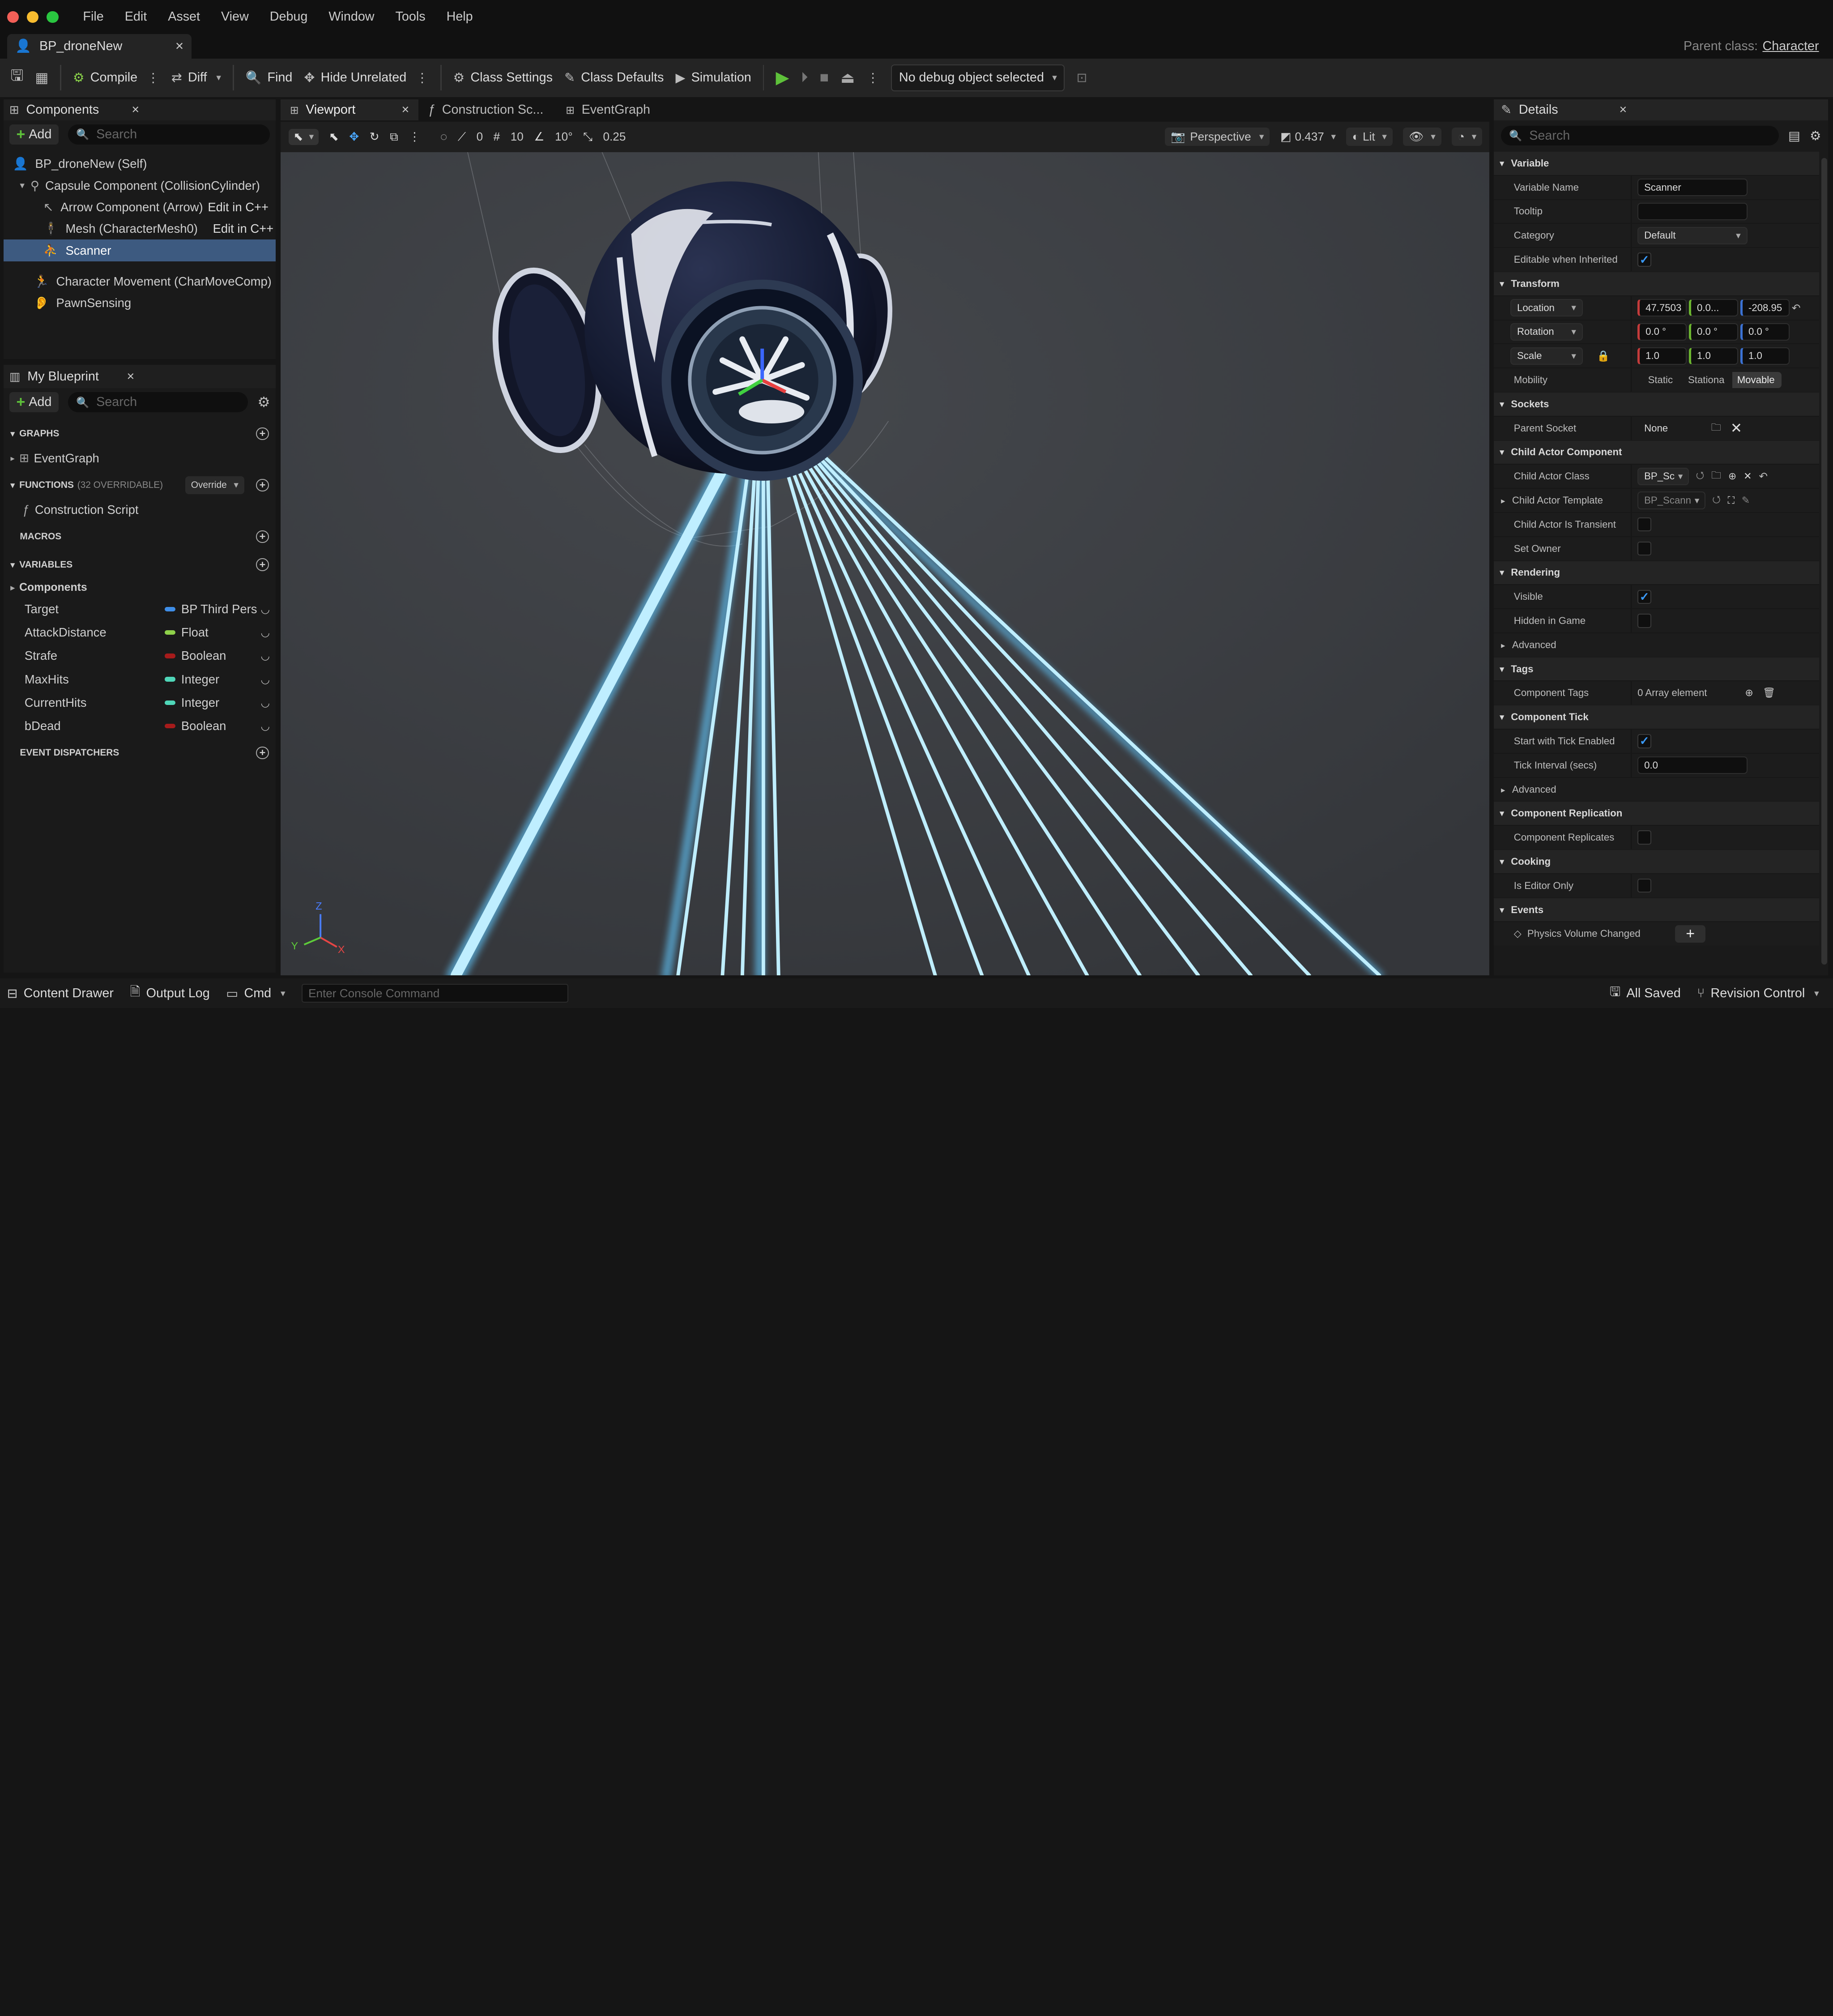  I want to click on compile-button: ⚙ Compile ⋮, so click(116, 77).